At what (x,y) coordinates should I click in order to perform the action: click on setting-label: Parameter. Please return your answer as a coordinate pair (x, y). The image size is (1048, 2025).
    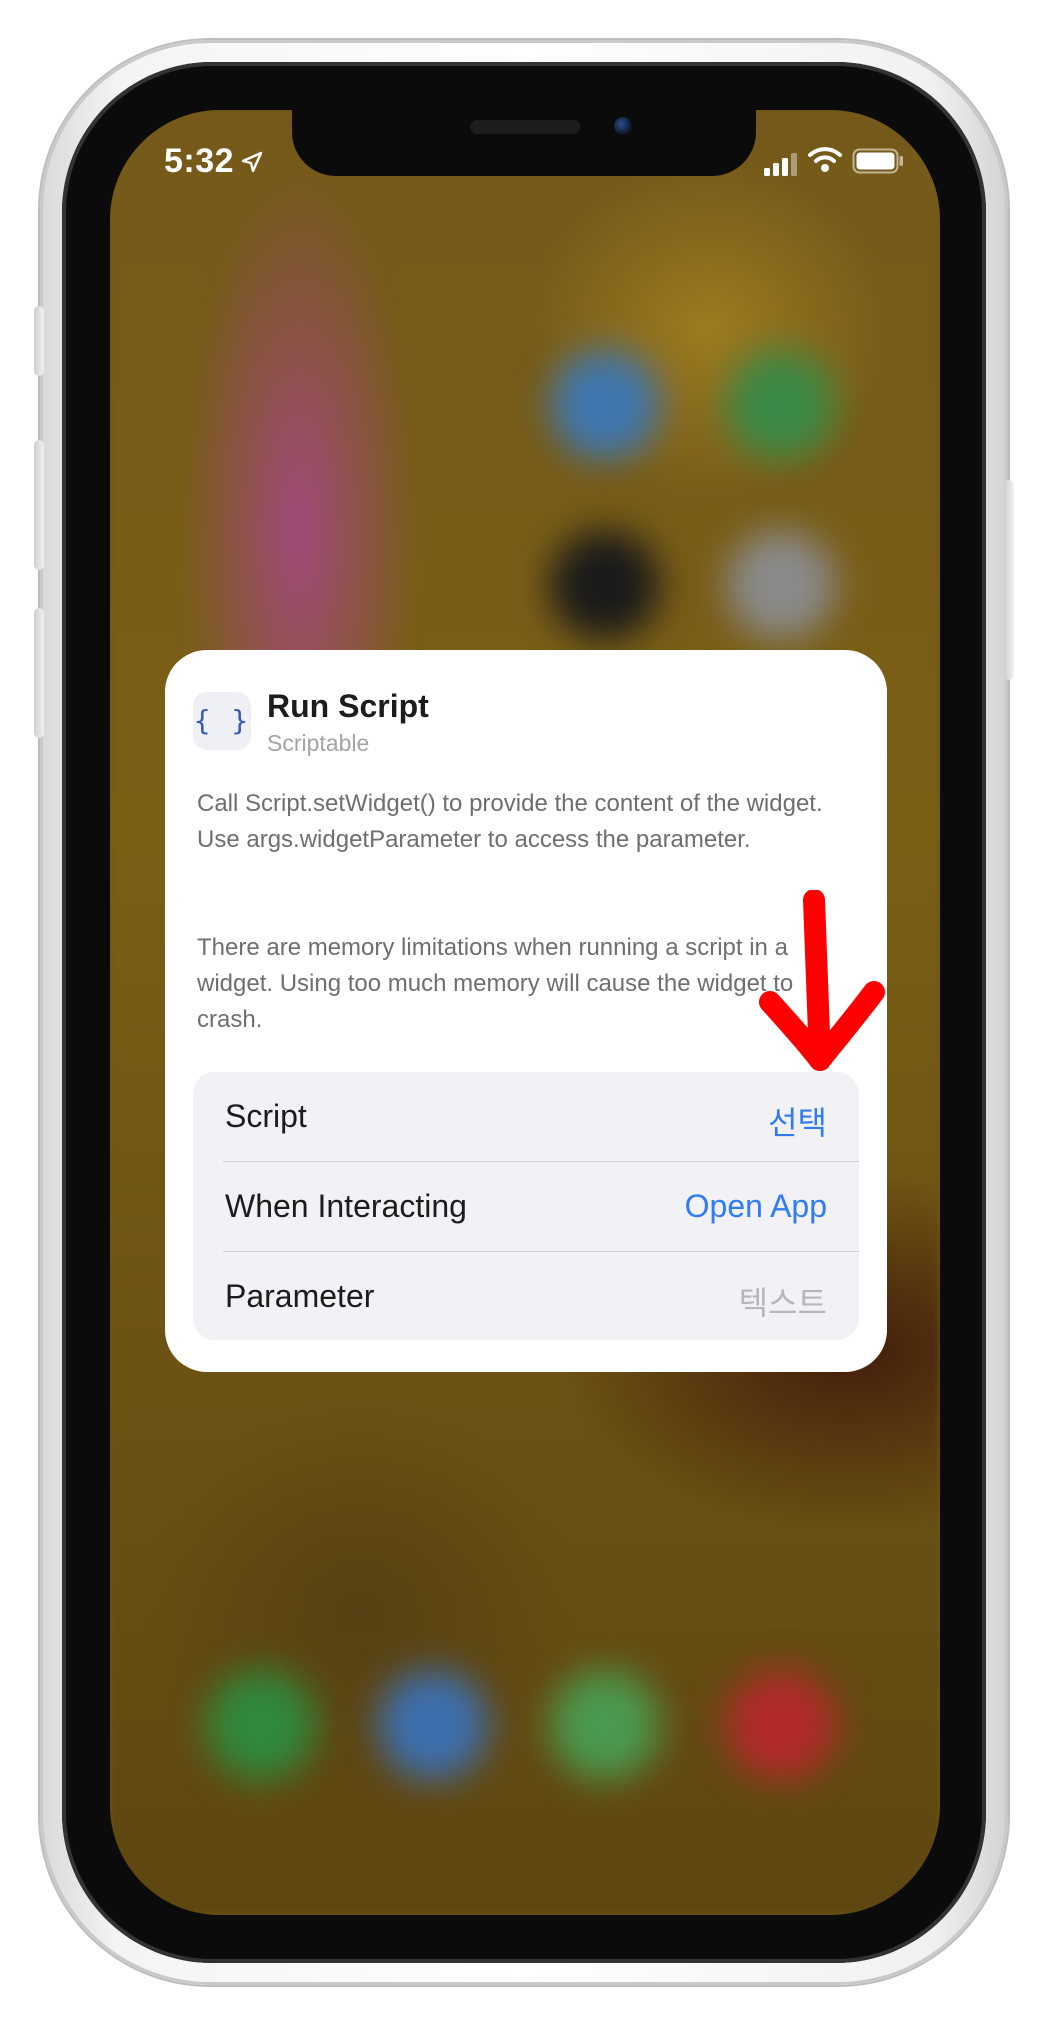
    Looking at the image, I should click on (300, 1296).